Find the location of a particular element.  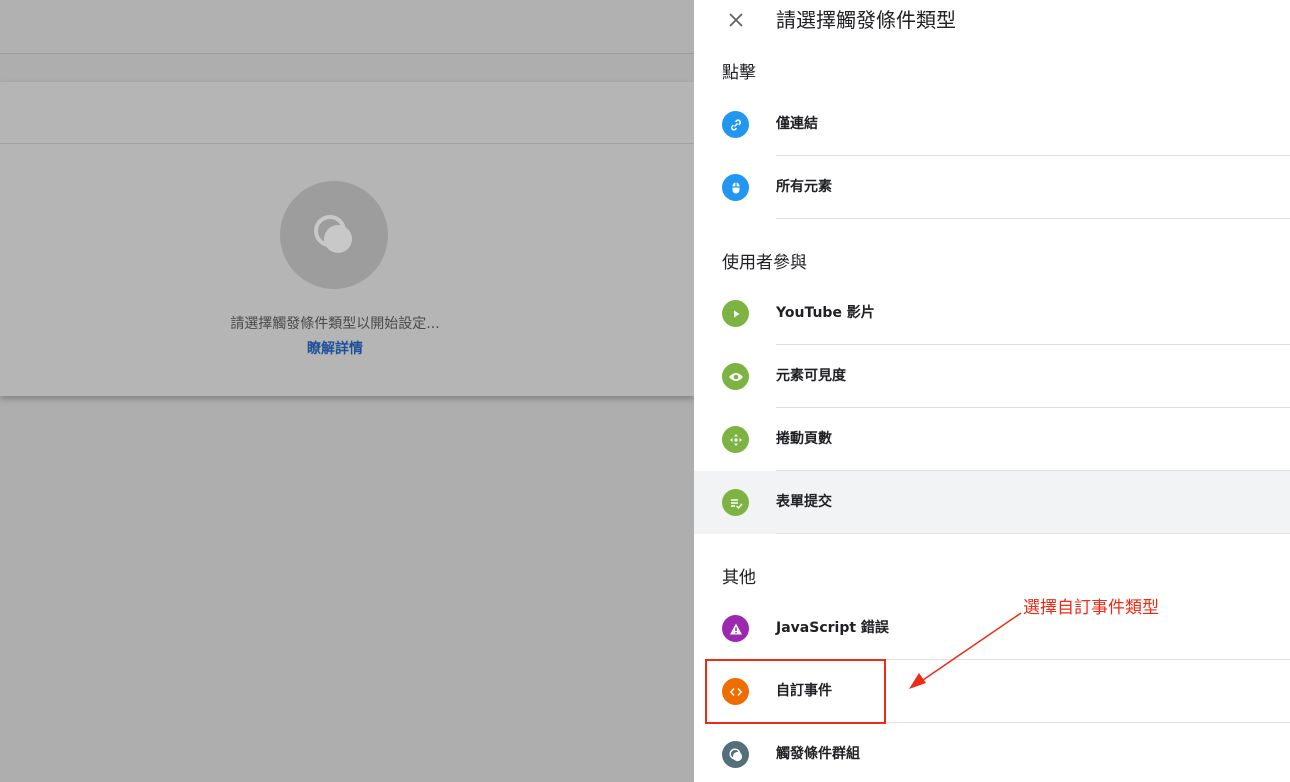

close-icon is located at coordinates (736, 20).